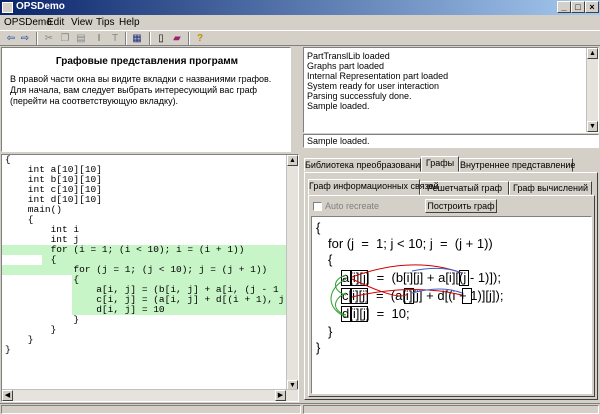  Describe the element at coordinates (317, 206) in the screenshot. I see `auto-recreate-checkbox` at that location.